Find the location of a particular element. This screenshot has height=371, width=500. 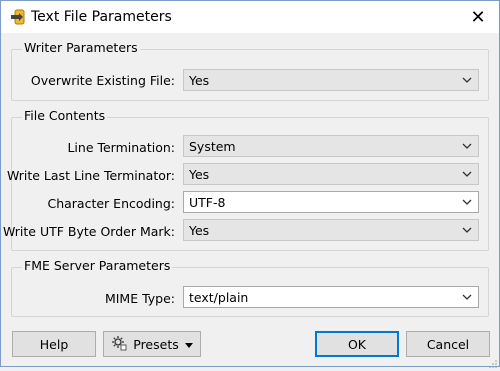

close-icon: ✕ is located at coordinates (478, 17).